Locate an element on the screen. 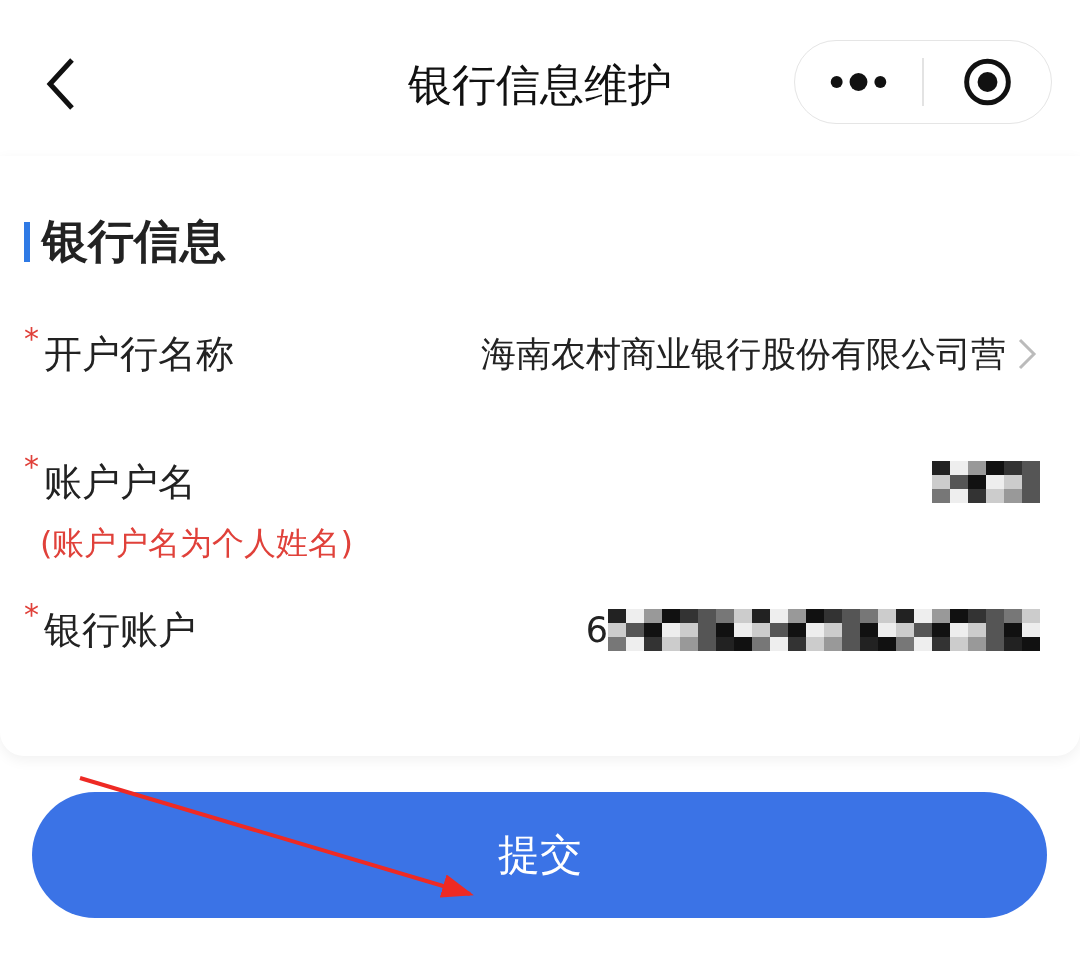  accent-bar is located at coordinates (27, 242).